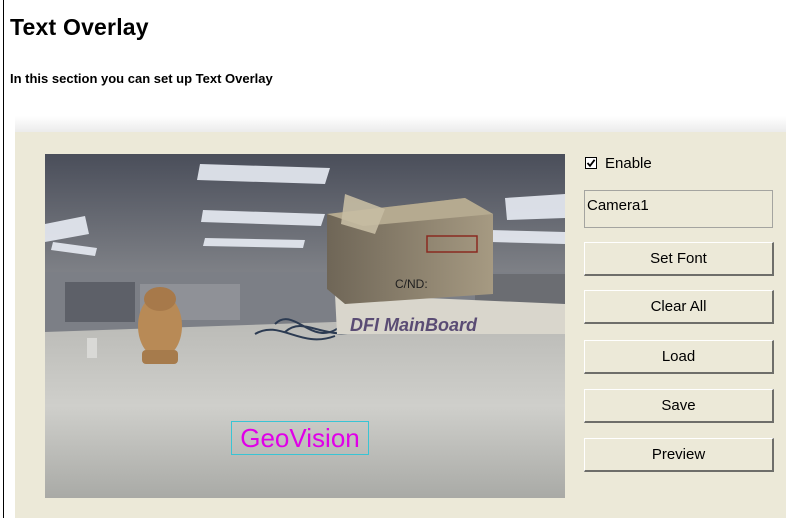 This screenshot has height=518, width=786. Describe the element at coordinates (679, 455) in the screenshot. I see `preview-button: Preview` at that location.